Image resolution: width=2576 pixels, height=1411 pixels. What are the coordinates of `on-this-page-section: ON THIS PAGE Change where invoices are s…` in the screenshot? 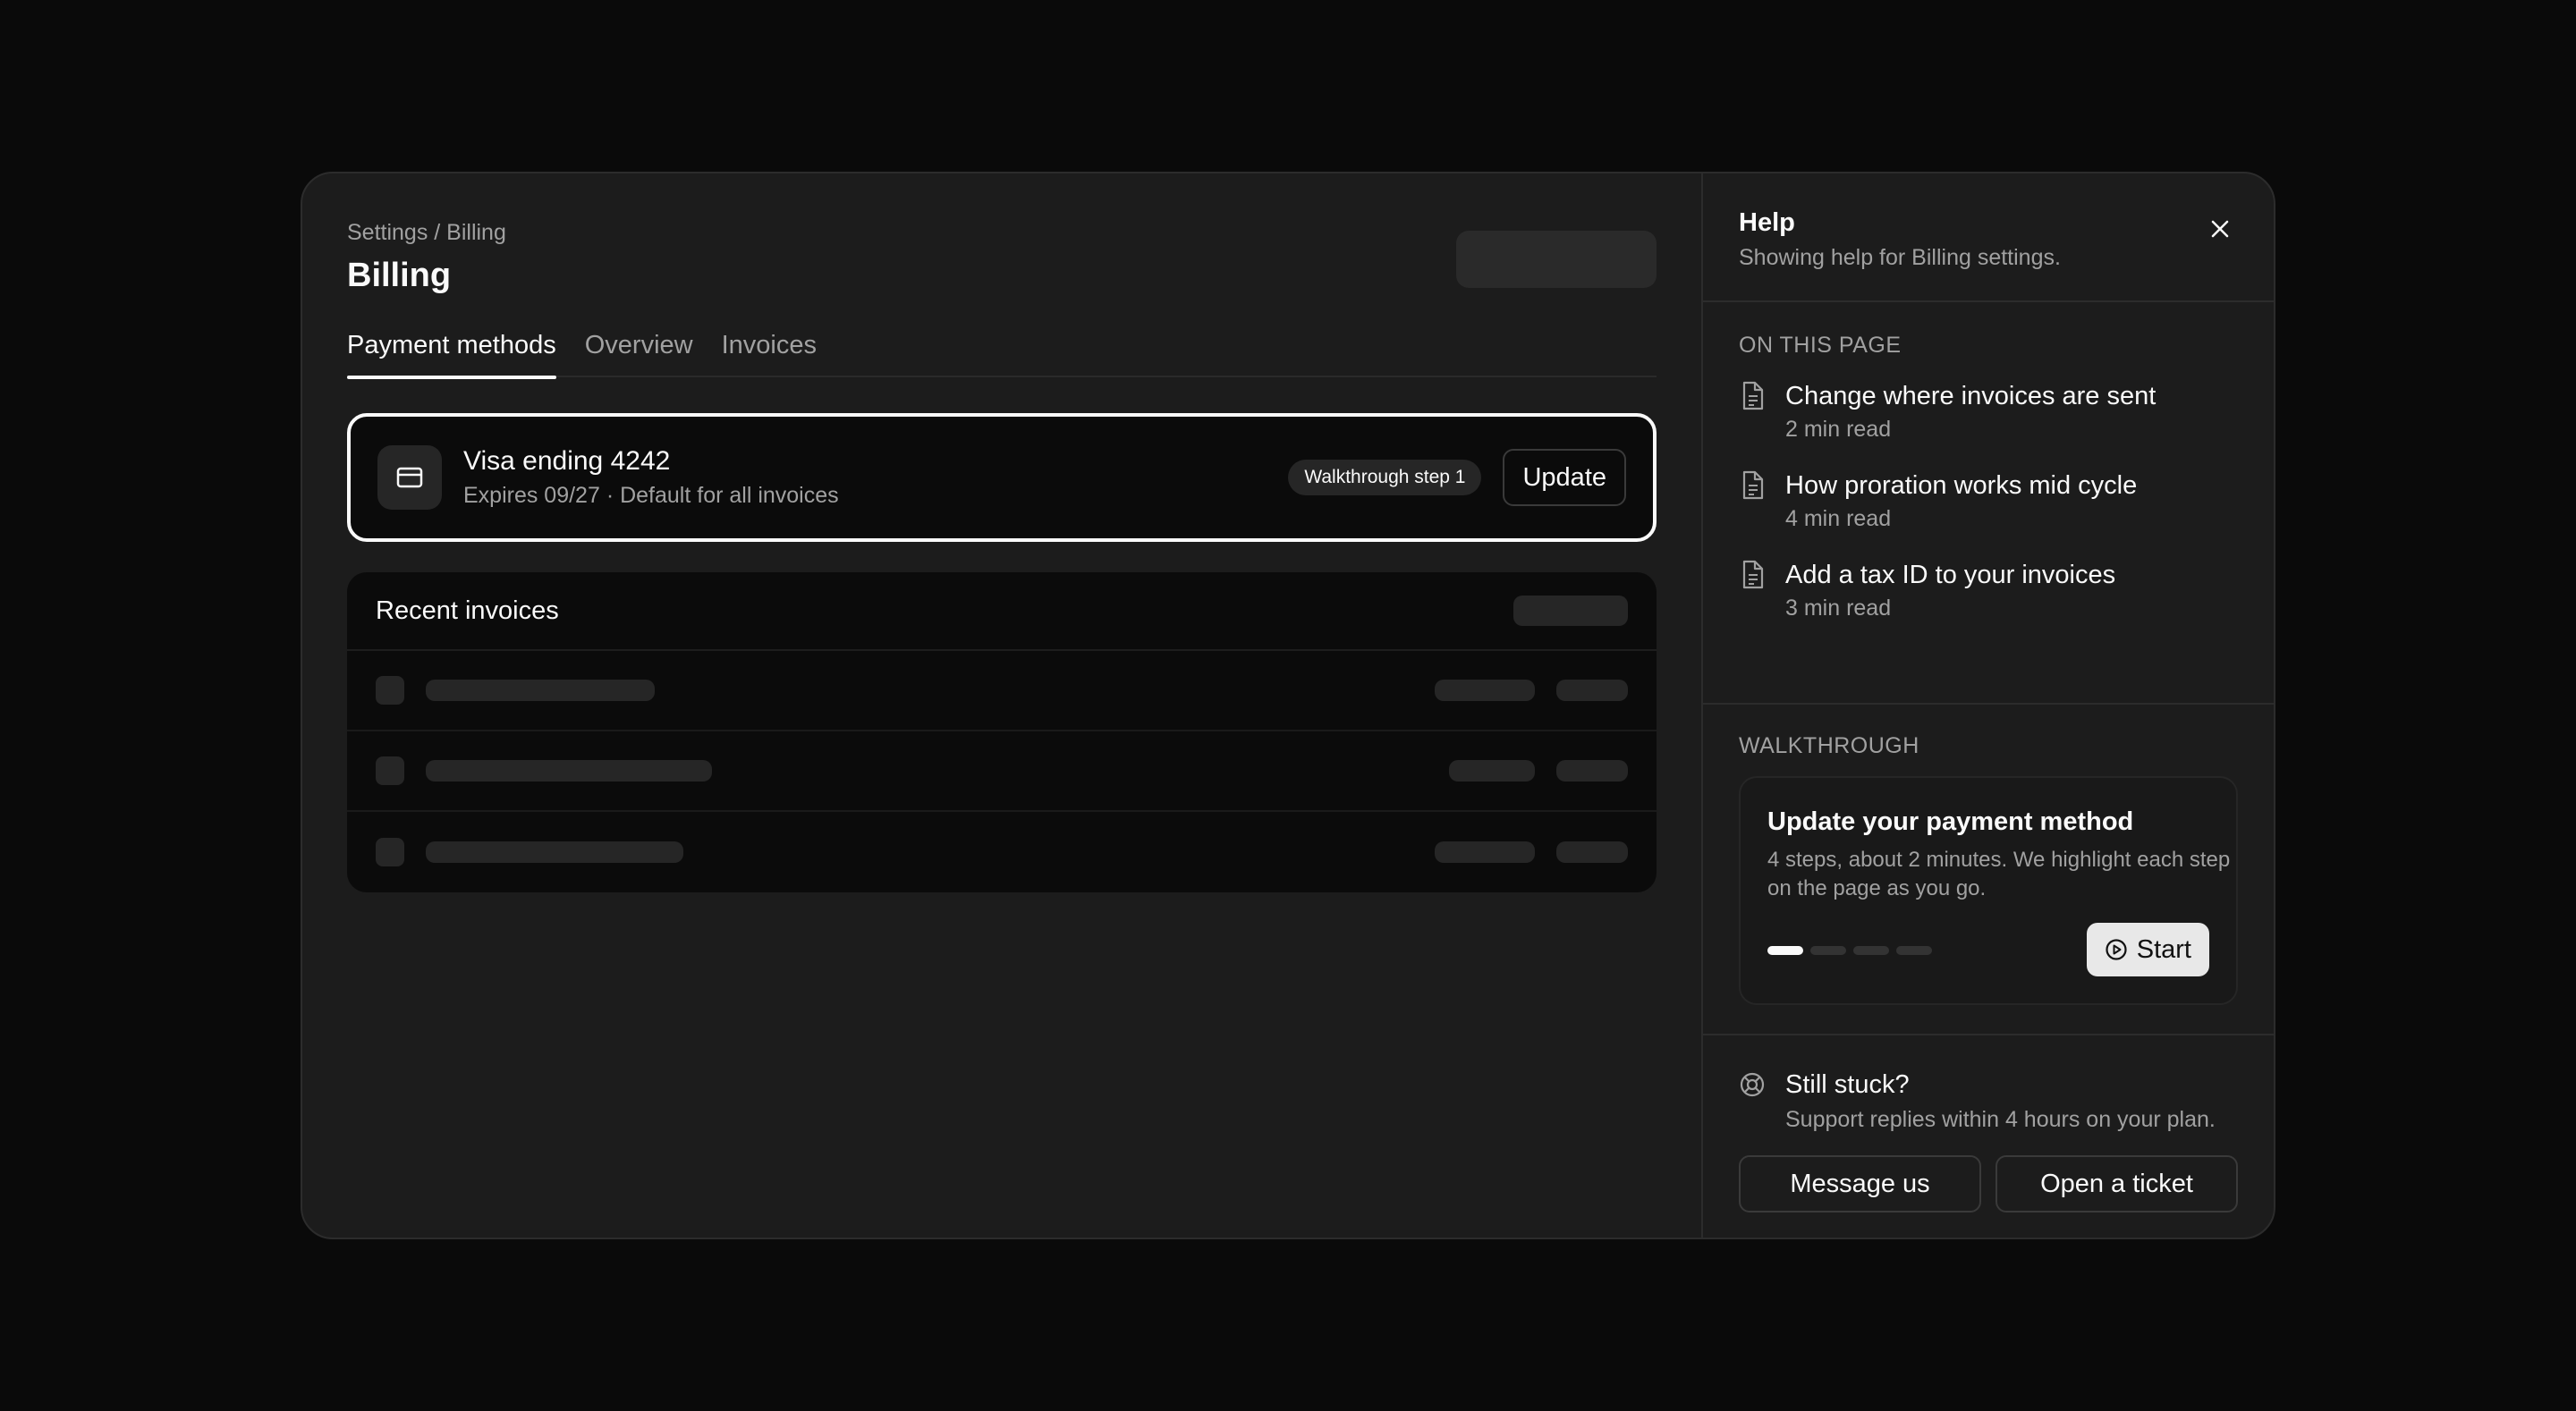 It's located at (1988, 503).